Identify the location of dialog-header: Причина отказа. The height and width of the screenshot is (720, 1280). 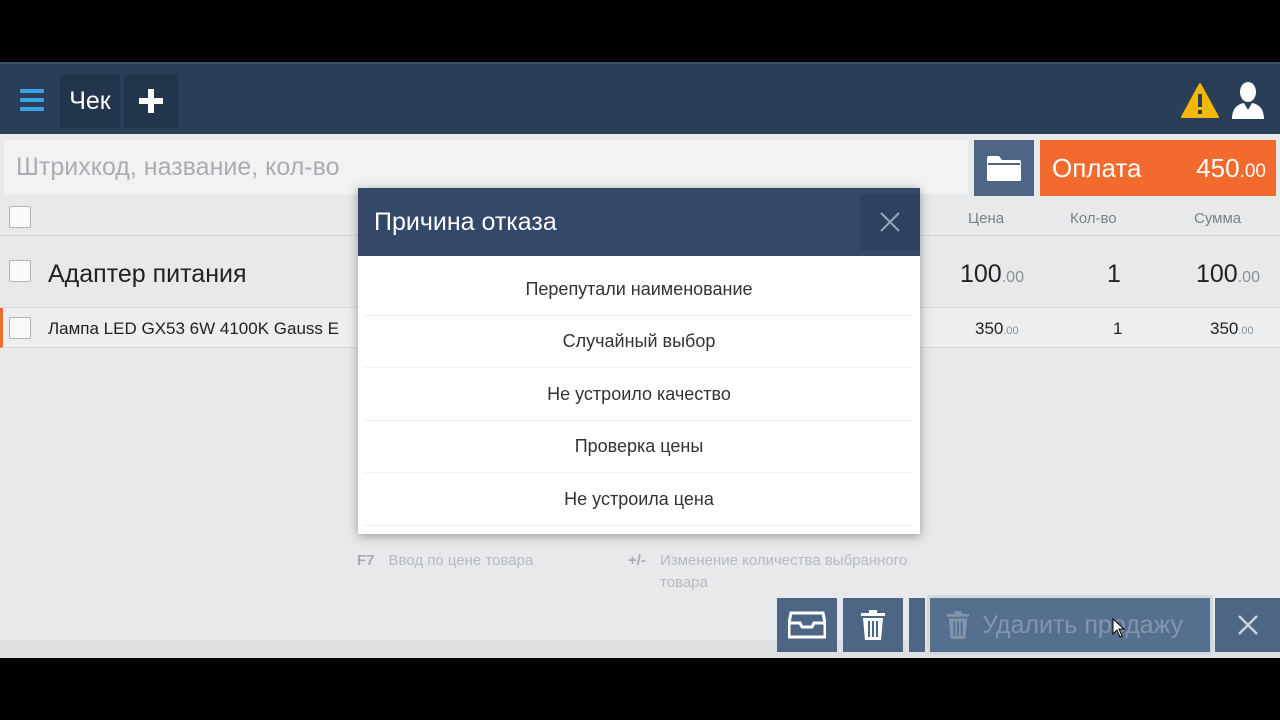
(639, 222).